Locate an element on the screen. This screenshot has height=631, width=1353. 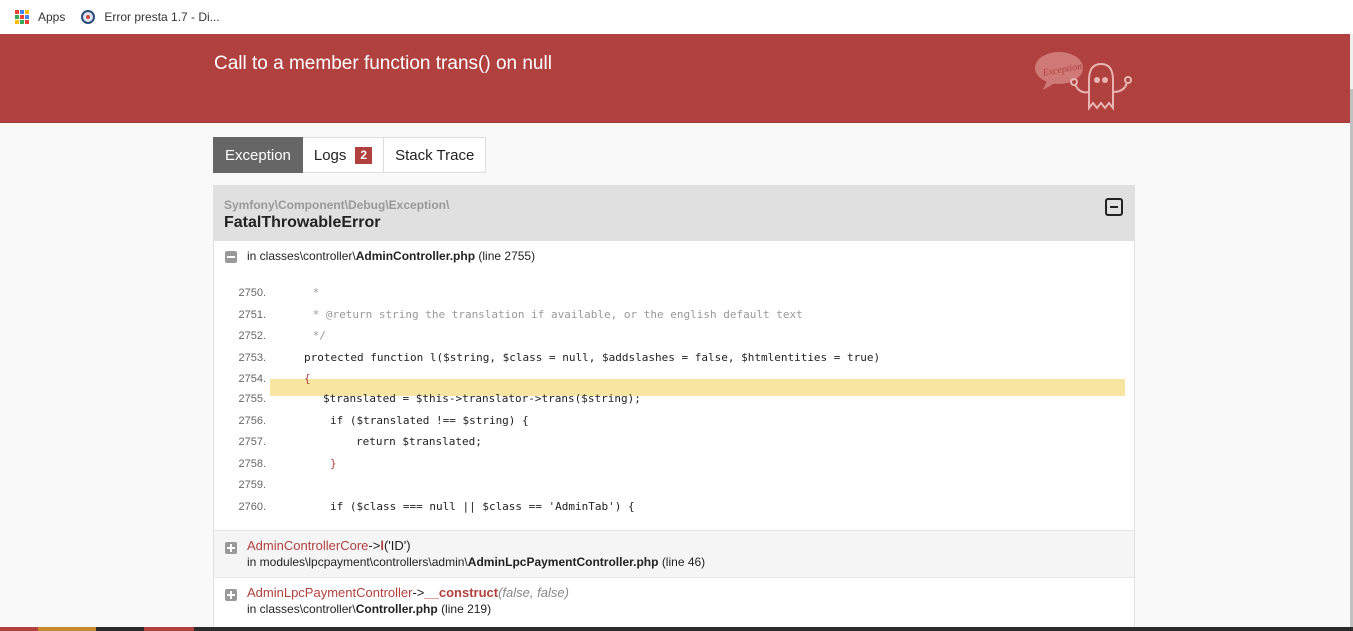
trace-args: ('ID') is located at coordinates (397, 545).